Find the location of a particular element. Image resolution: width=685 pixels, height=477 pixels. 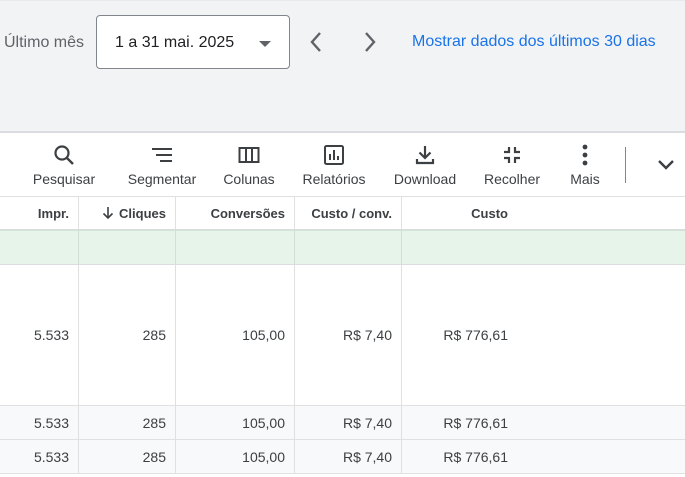

reports-label: Relatórios is located at coordinates (334, 179).